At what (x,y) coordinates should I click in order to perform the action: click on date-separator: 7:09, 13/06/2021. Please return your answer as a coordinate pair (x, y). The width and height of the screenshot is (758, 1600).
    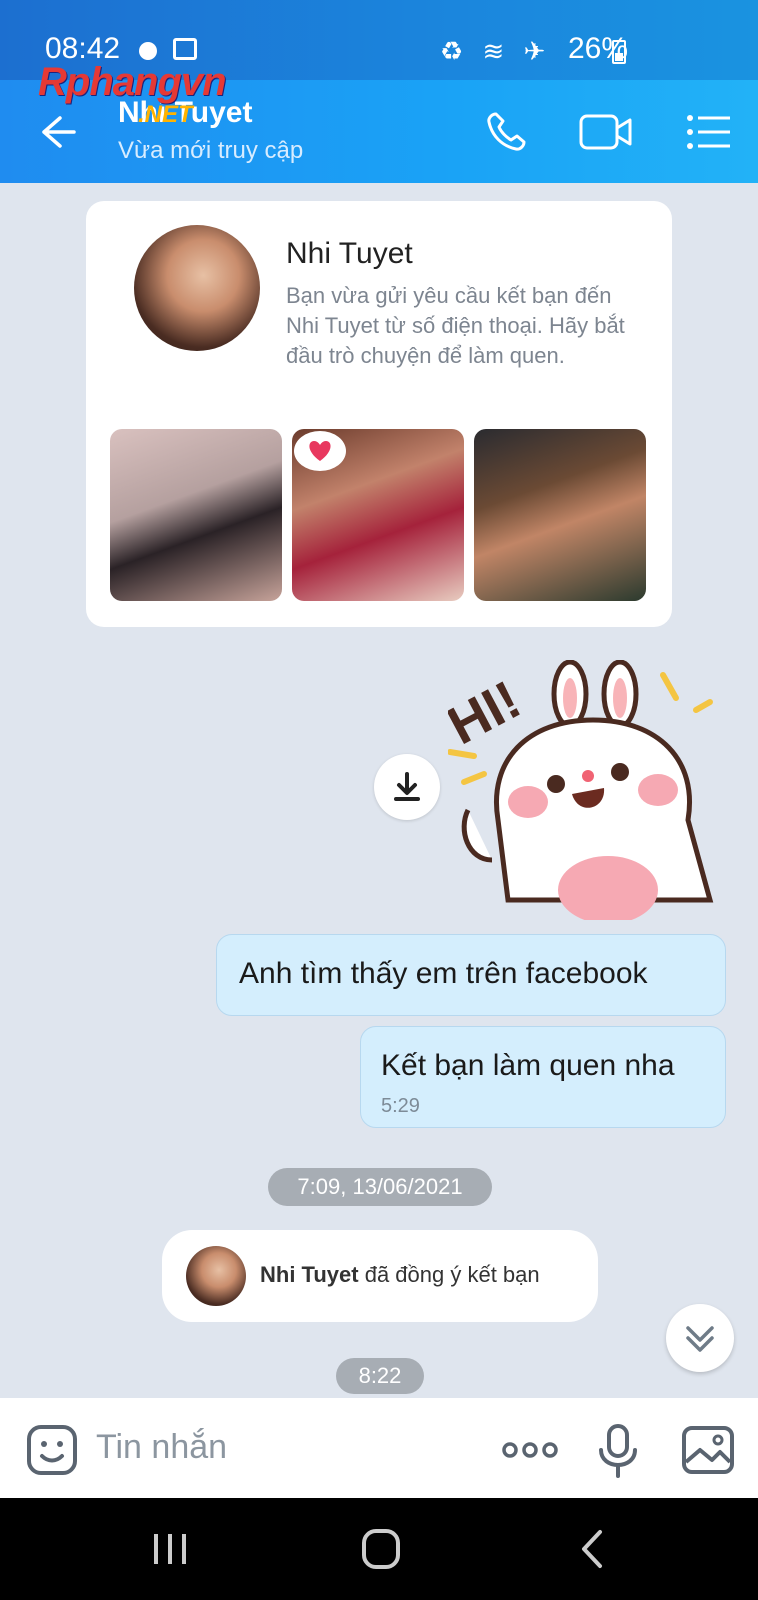
    Looking at the image, I should click on (380, 1187).